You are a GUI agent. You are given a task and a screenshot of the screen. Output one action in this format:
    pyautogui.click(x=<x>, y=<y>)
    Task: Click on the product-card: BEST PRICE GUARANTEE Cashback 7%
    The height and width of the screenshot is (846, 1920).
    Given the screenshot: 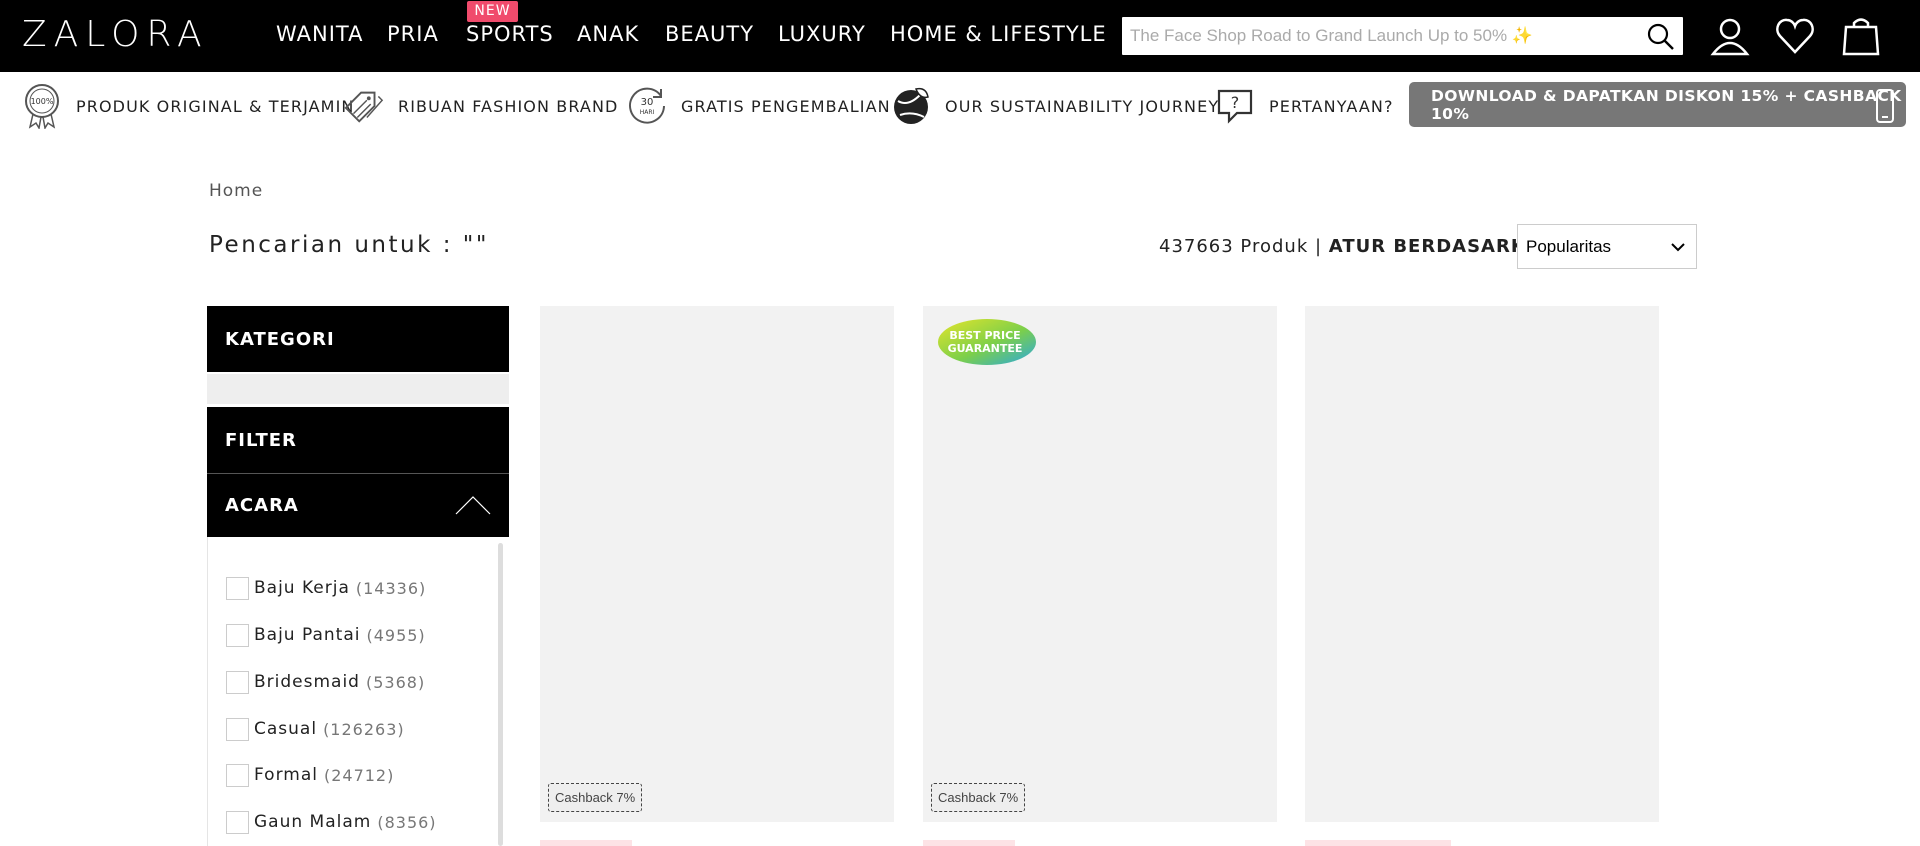 What is the action you would take?
    pyautogui.click(x=1100, y=564)
    